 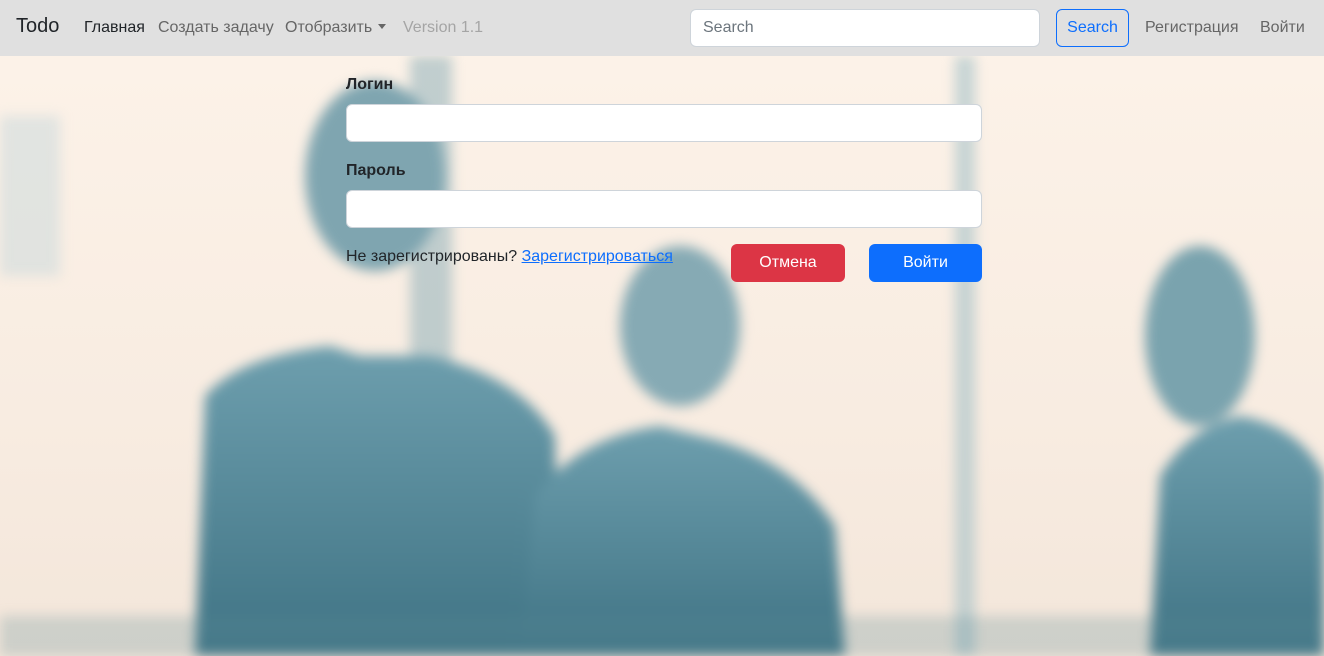 I want to click on not-registered-text: Не зарегистрированы?, so click(x=432, y=256).